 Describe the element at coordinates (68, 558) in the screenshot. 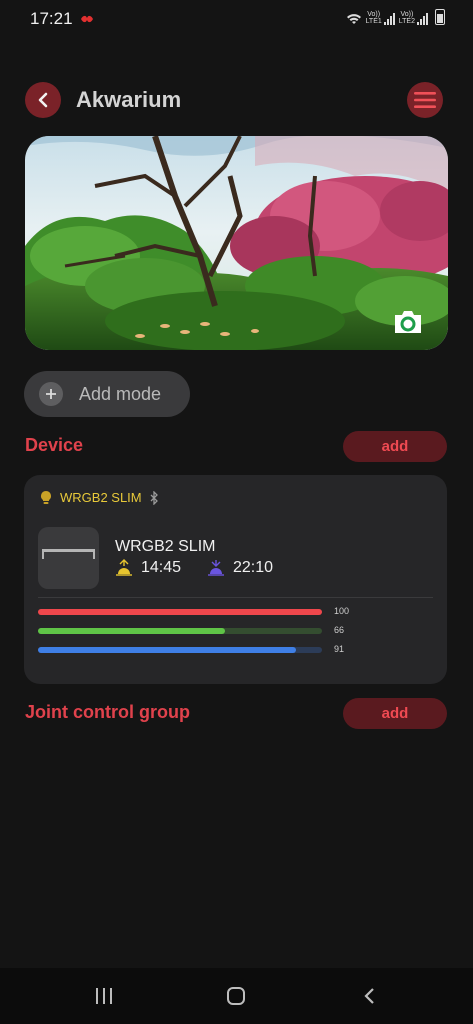

I see `device-thumbnail` at that location.